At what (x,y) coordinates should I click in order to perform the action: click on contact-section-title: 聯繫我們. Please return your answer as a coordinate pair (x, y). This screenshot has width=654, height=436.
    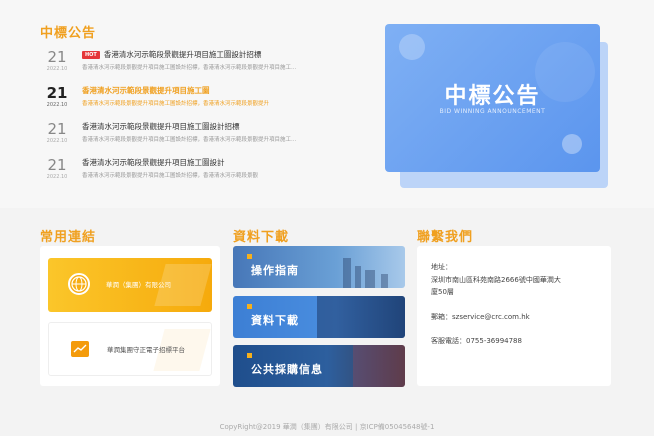
    Looking at the image, I should click on (445, 237).